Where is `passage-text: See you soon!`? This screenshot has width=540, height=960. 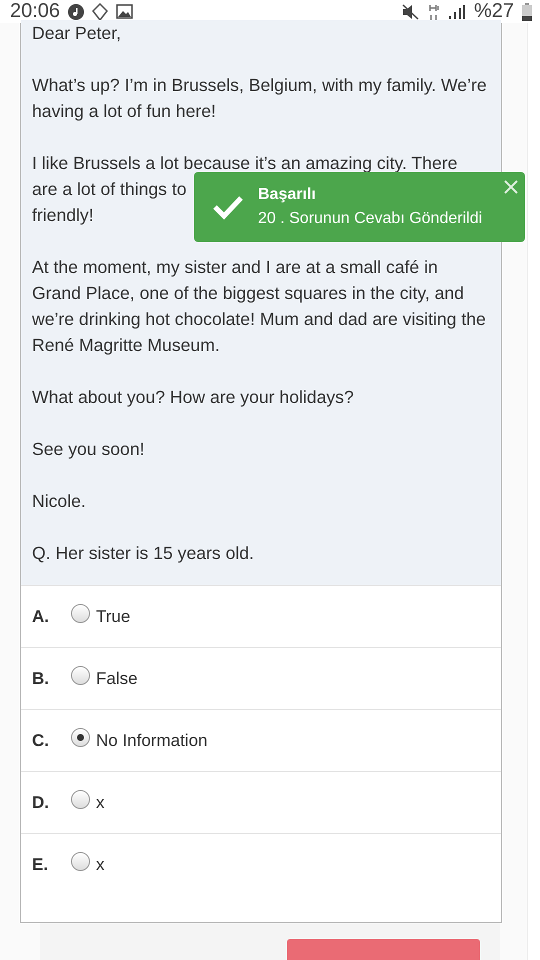
passage-text: See you soon! is located at coordinates (88, 449).